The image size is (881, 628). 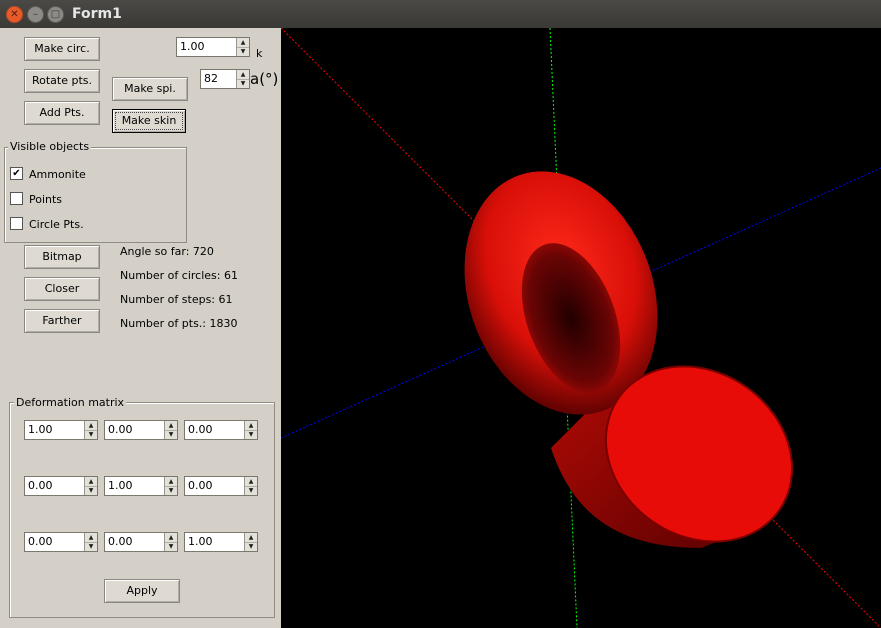 I want to click on pts-stat: Number of pts.: 1830, so click(x=179, y=323).